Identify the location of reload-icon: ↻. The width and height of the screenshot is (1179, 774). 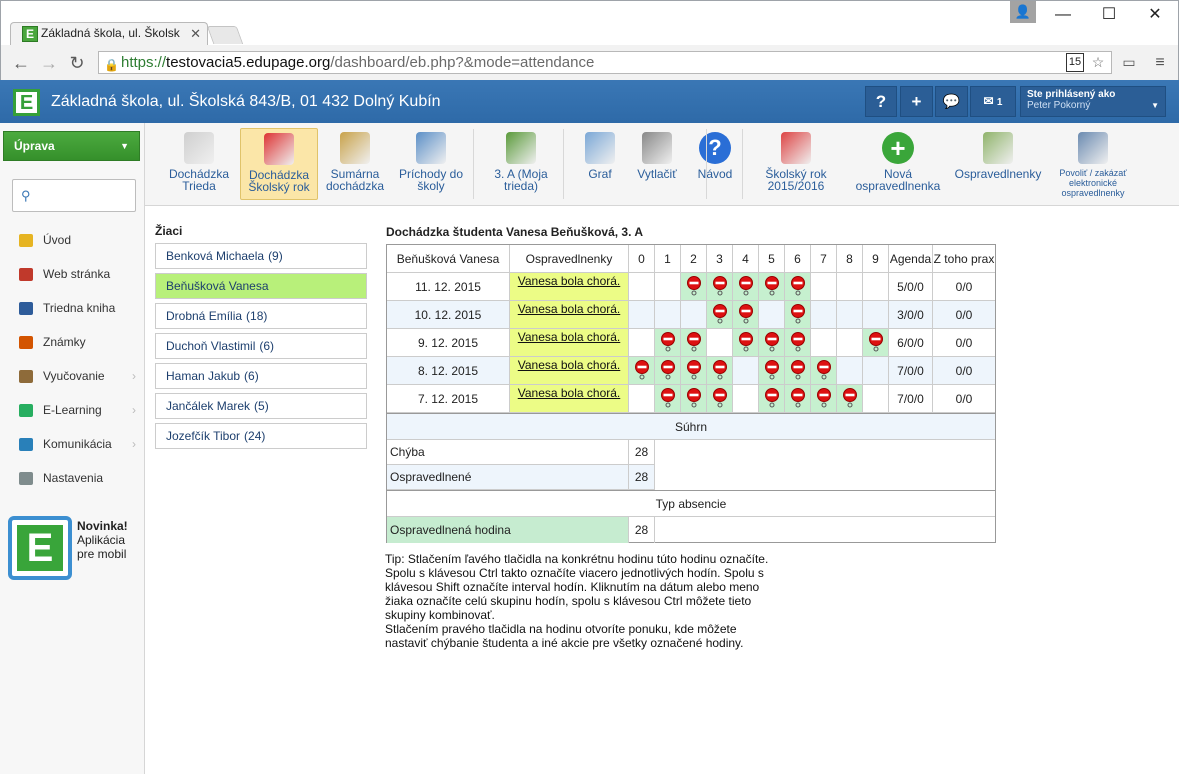
(77, 63).